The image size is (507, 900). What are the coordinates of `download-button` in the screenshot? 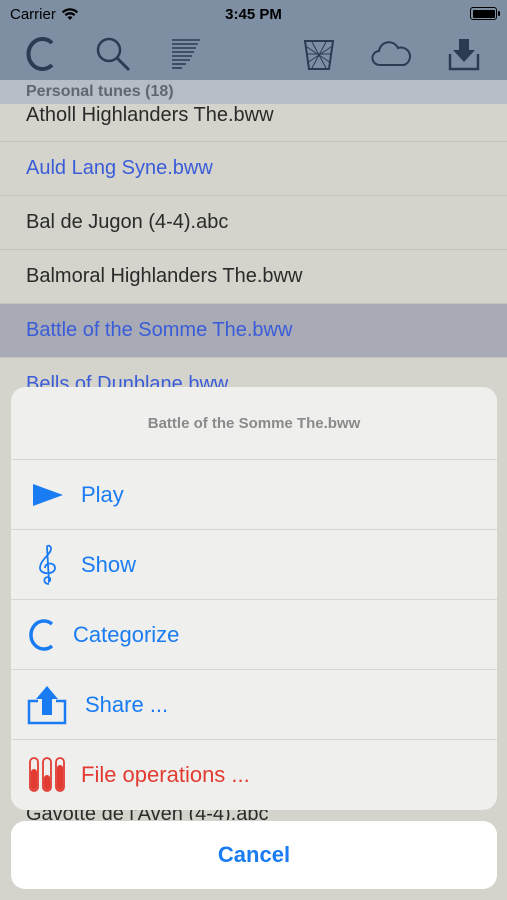 It's located at (464, 54).